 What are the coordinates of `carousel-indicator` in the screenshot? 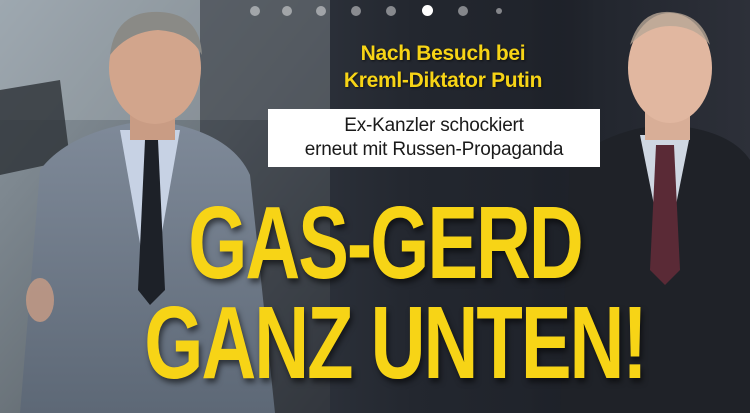 It's located at (385, 11).